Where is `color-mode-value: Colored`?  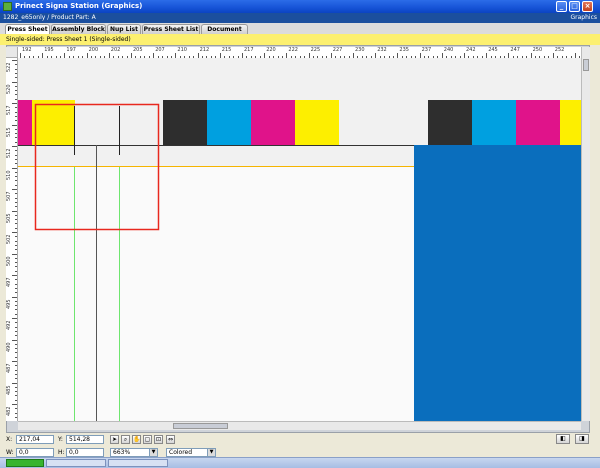
color-mode-value: Colored is located at coordinates (181, 452).